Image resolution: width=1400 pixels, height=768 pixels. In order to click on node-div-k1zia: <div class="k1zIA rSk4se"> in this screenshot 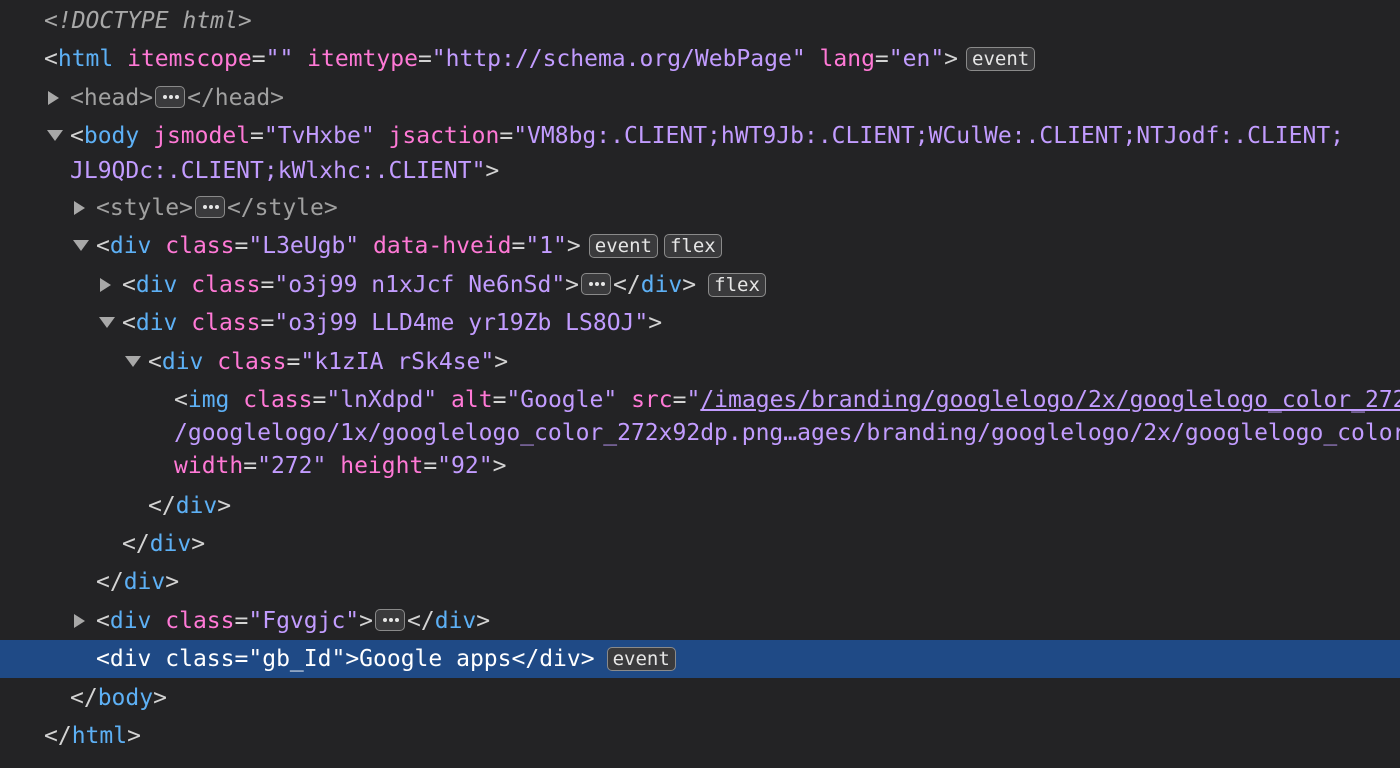, I will do `click(700, 362)`.